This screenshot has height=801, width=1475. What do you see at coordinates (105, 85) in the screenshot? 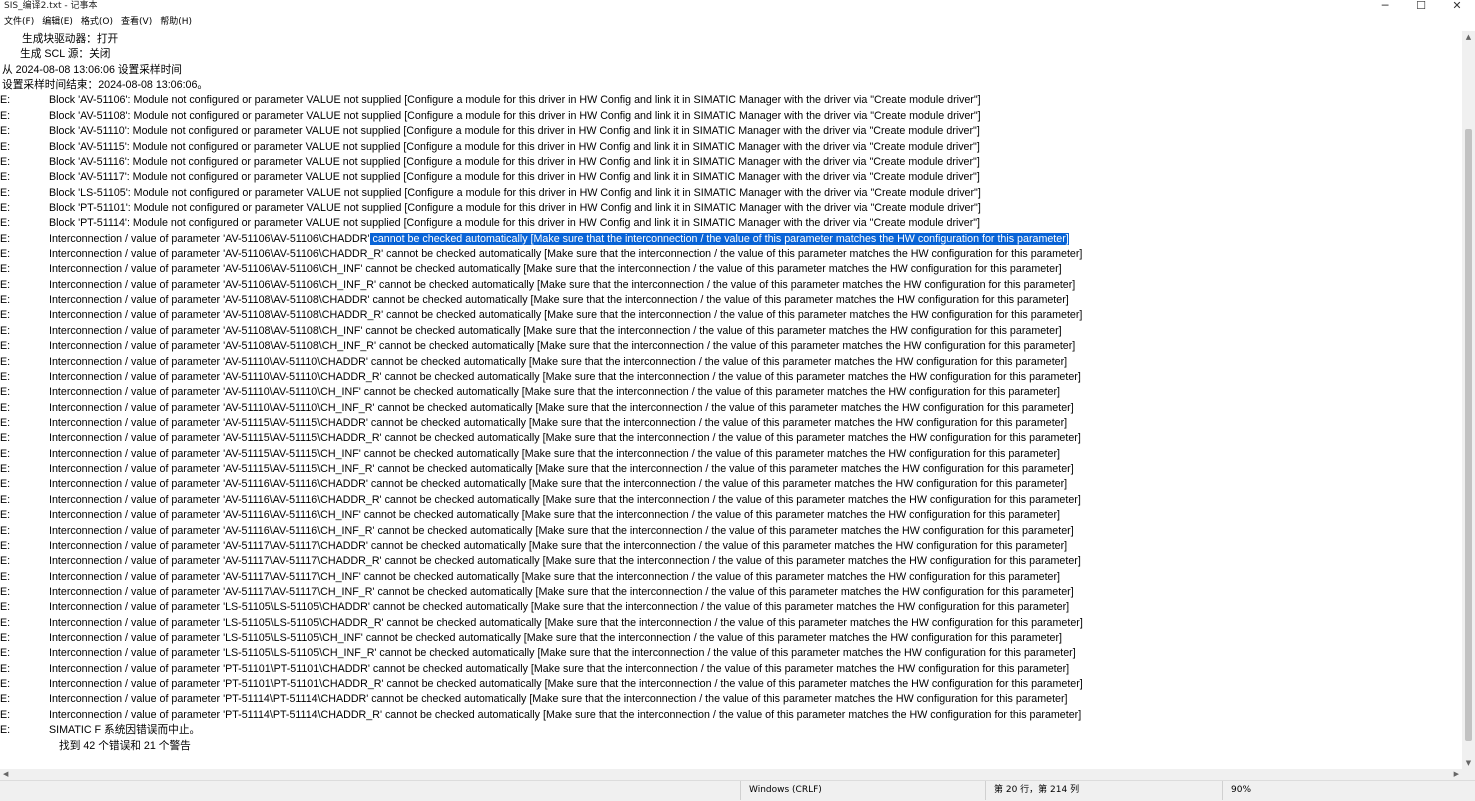
I see `header-line-text: 设置采样时间结束：2024-08-08 13:06:06。` at bounding box center [105, 85].